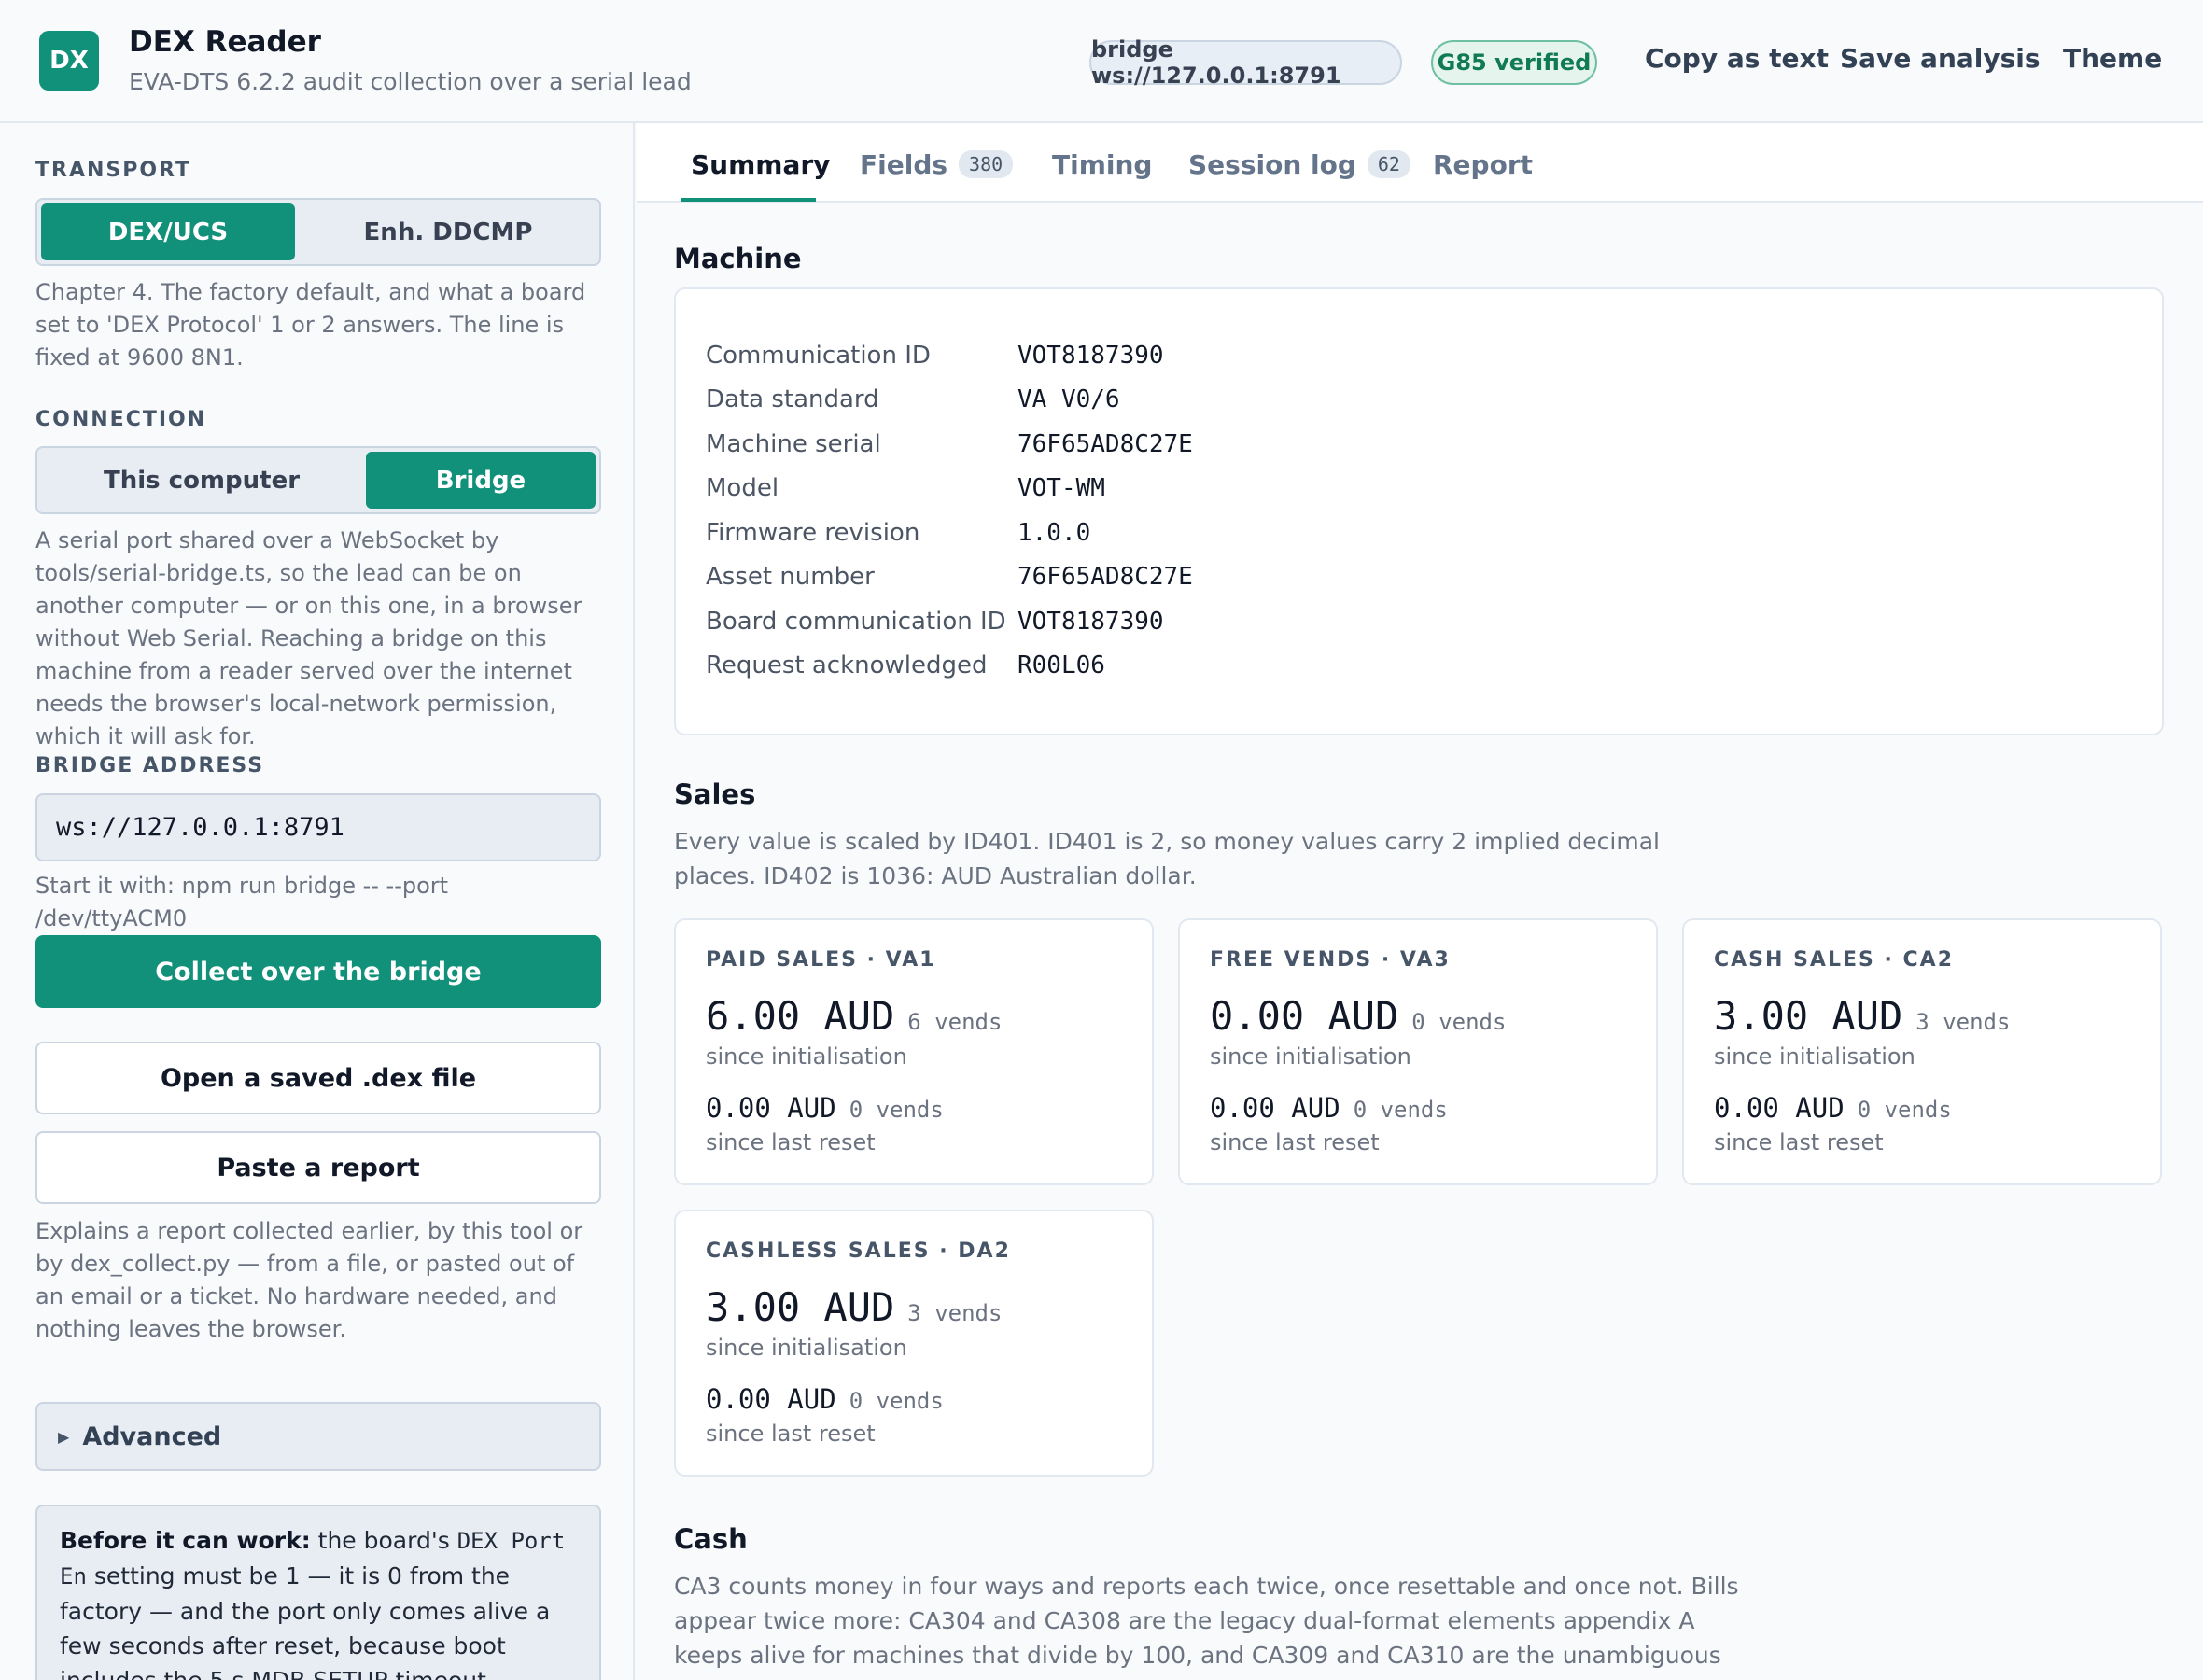 The image size is (2203, 1680). Describe the element at coordinates (1330, 404) in the screenshot. I see `machine-row: Data standard VA V0/6` at that location.